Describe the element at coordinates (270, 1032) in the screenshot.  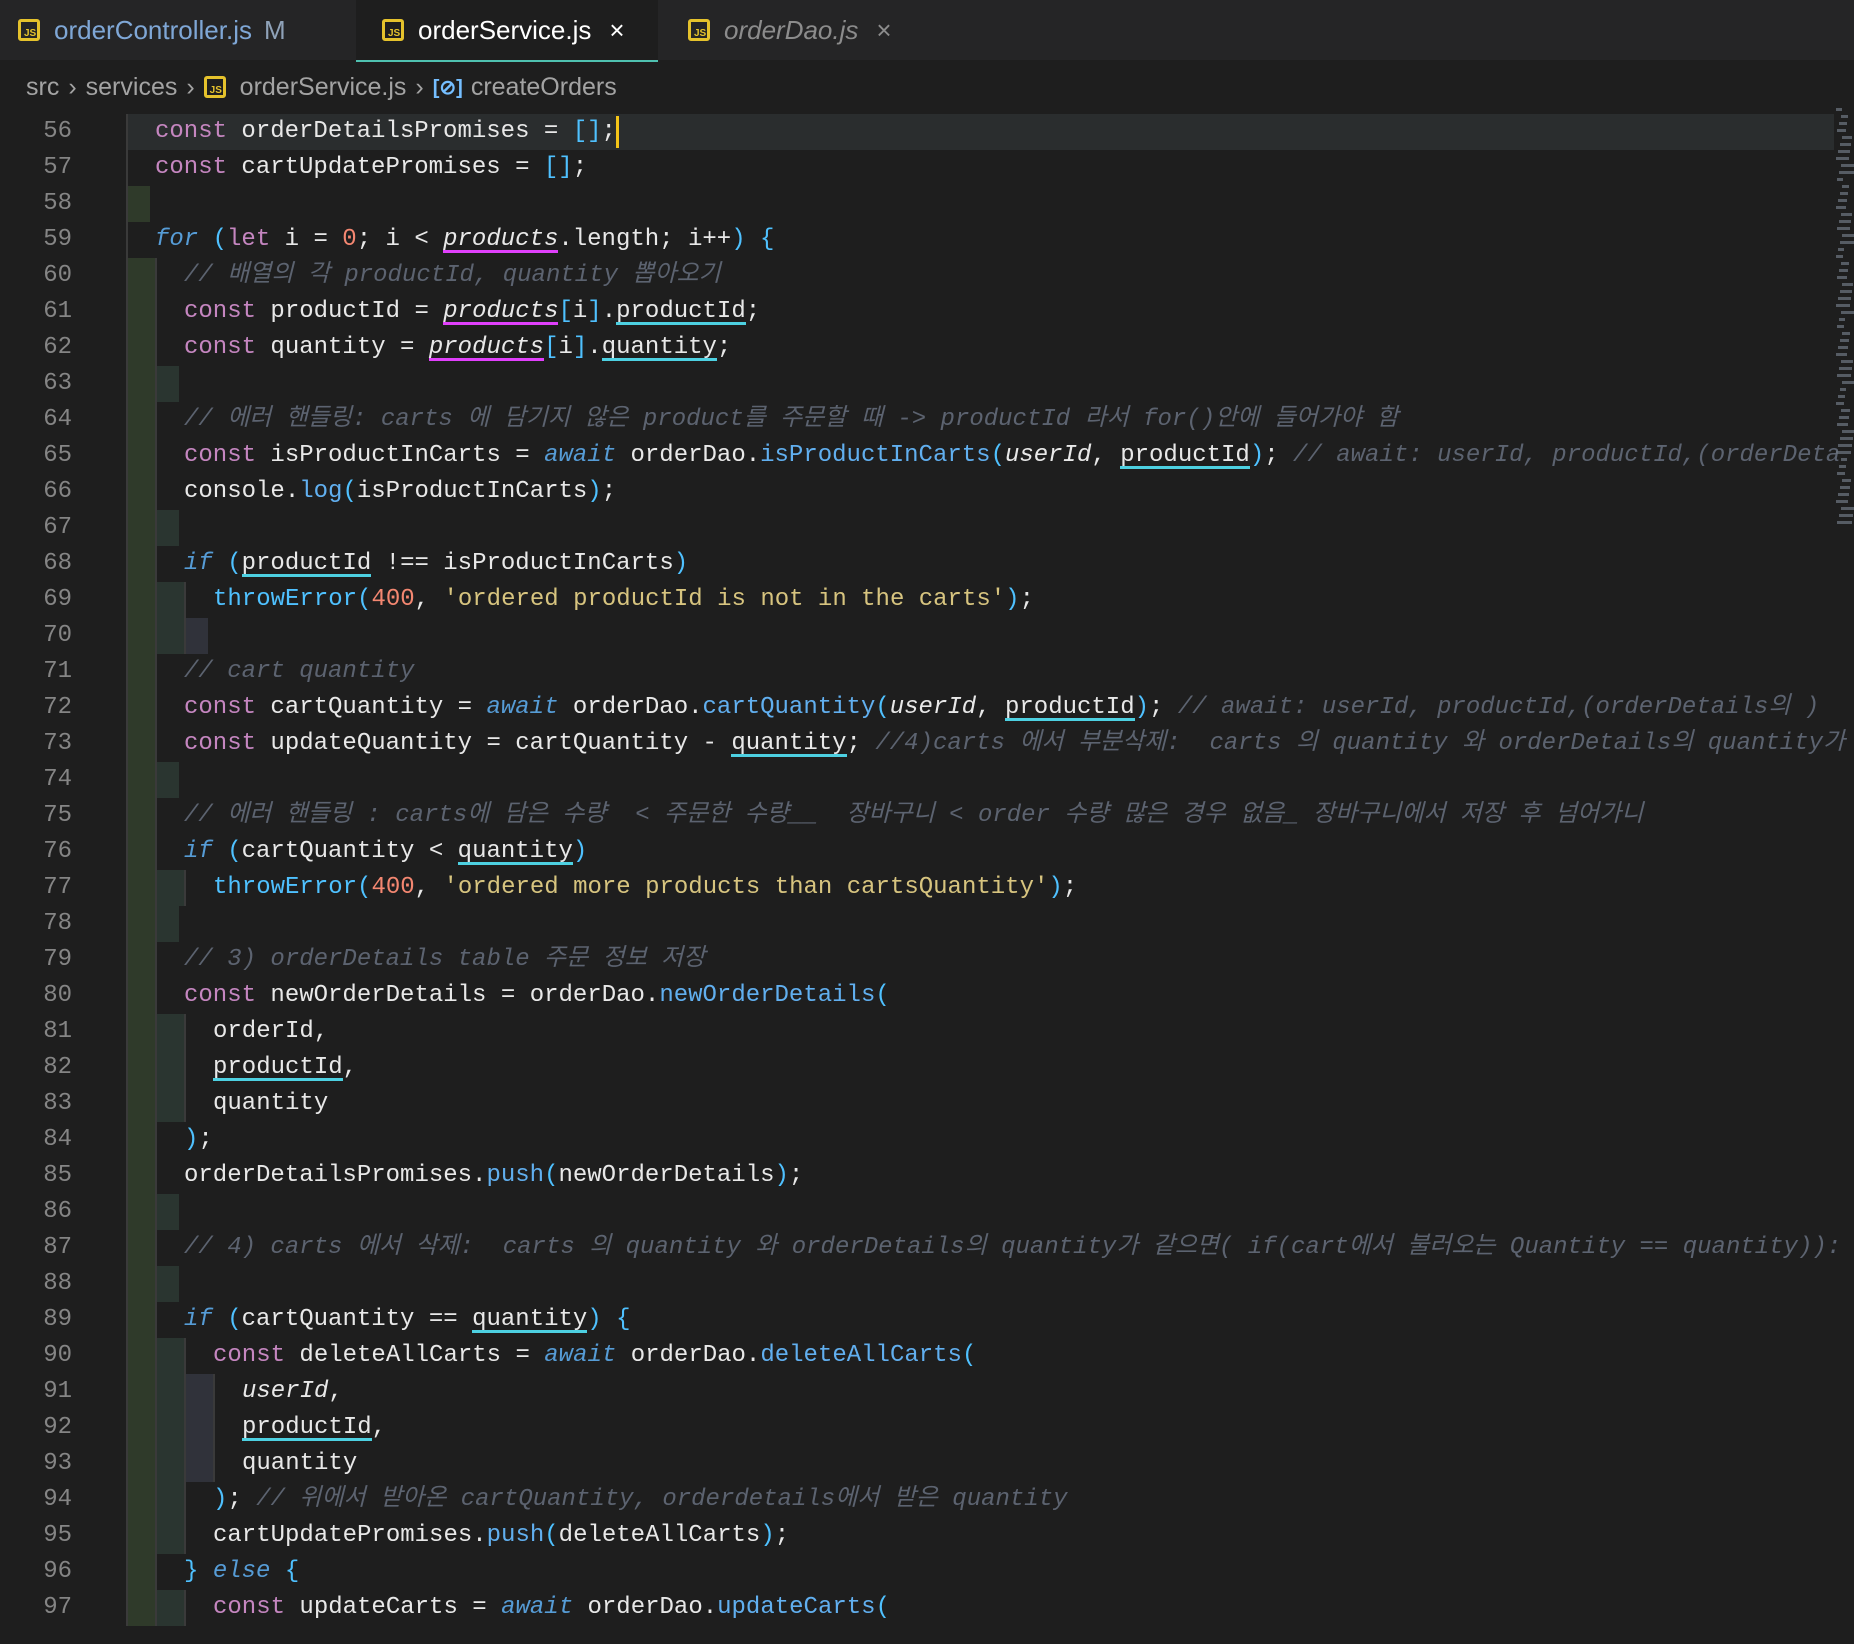
I see `code-text: orderId,` at that location.